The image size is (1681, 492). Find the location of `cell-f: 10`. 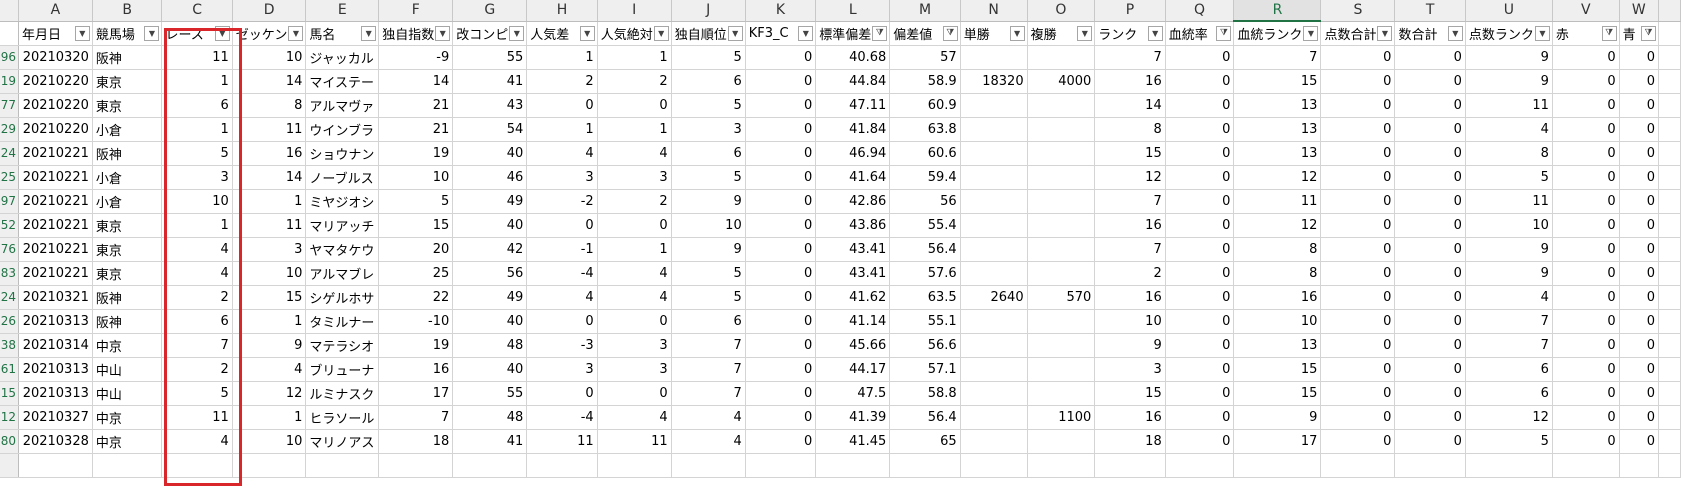

cell-f: 10 is located at coordinates (416, 177).